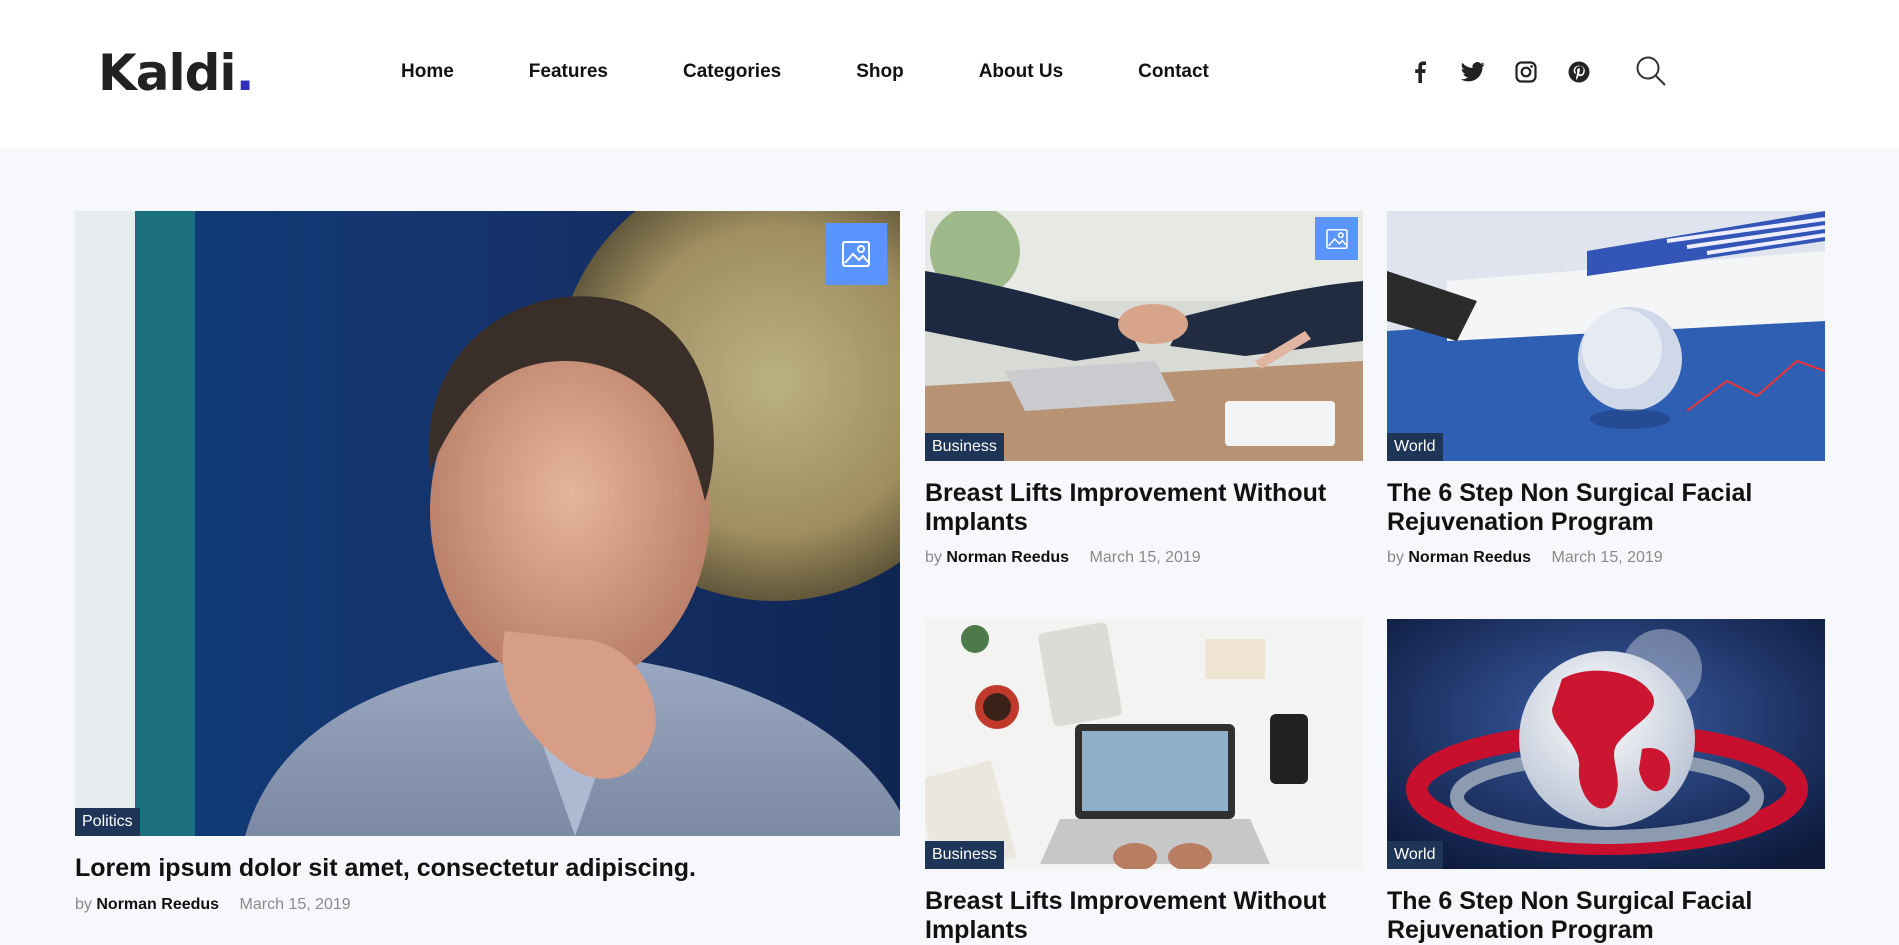  Describe the element at coordinates (1579, 72) in the screenshot. I see `pinterest-icon` at that location.